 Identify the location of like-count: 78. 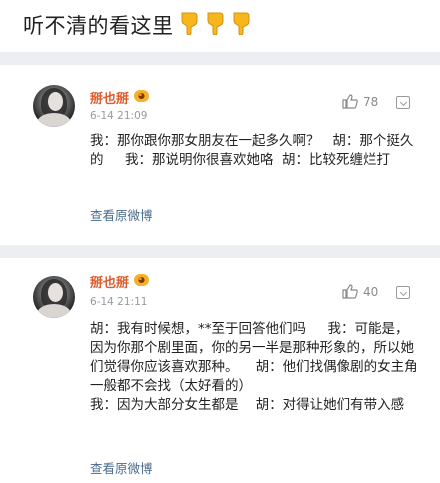
(371, 101).